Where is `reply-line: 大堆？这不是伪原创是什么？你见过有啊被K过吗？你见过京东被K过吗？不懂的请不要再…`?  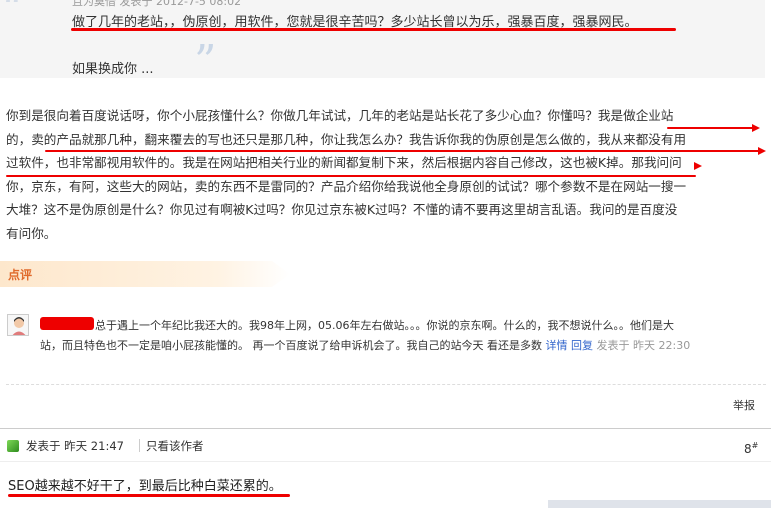 reply-line: 大堆？这不是伪原创是什么？你见过有啊被K过吗？你见过京东被K过吗？不懂的请不要再… is located at coordinates (342, 209).